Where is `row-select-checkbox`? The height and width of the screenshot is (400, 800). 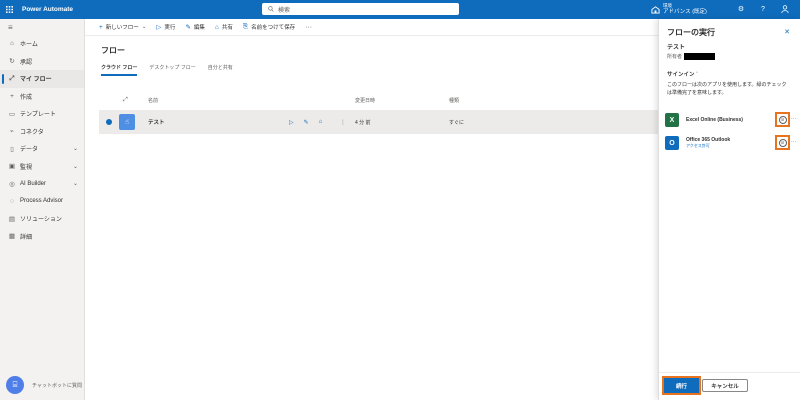
row-select-checkbox is located at coordinates (109, 122).